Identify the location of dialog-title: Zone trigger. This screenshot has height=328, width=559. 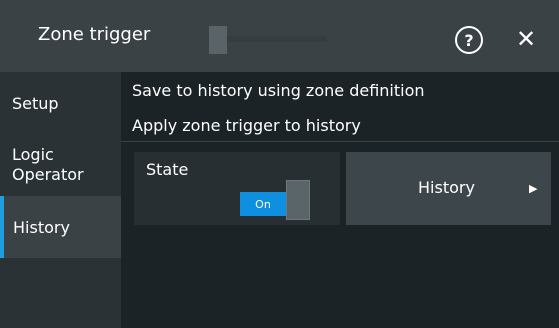
(94, 34).